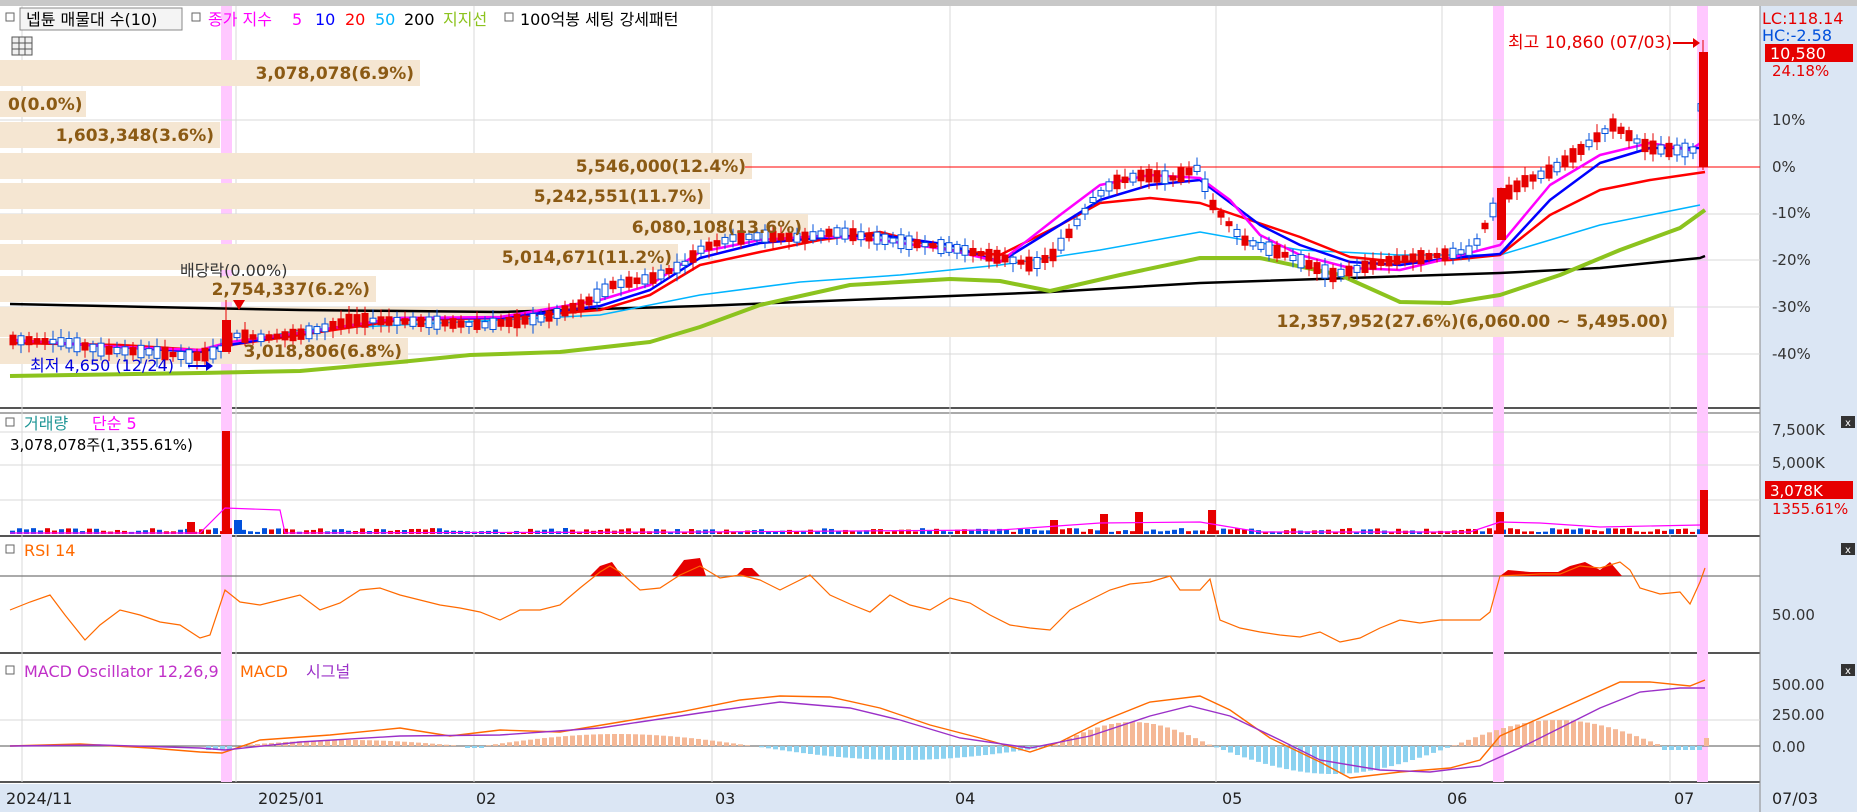 The height and width of the screenshot is (812, 1857). Describe the element at coordinates (599, 19) in the screenshot. I see `pattern-label: 100억봉 세팅 강세패턴` at that location.